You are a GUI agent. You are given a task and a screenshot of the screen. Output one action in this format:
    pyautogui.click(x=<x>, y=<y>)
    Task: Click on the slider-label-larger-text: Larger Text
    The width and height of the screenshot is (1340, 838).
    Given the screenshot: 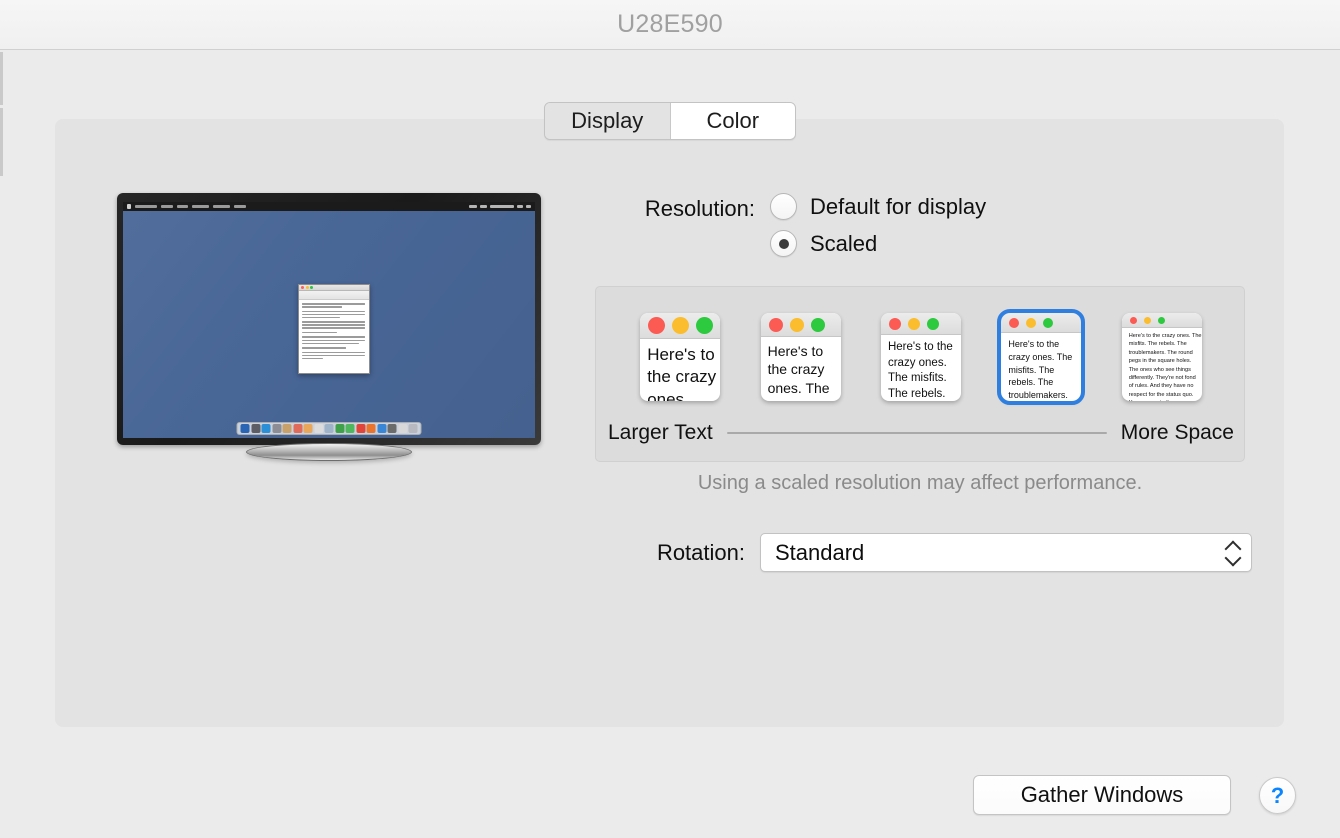 What is the action you would take?
    pyautogui.click(x=660, y=432)
    